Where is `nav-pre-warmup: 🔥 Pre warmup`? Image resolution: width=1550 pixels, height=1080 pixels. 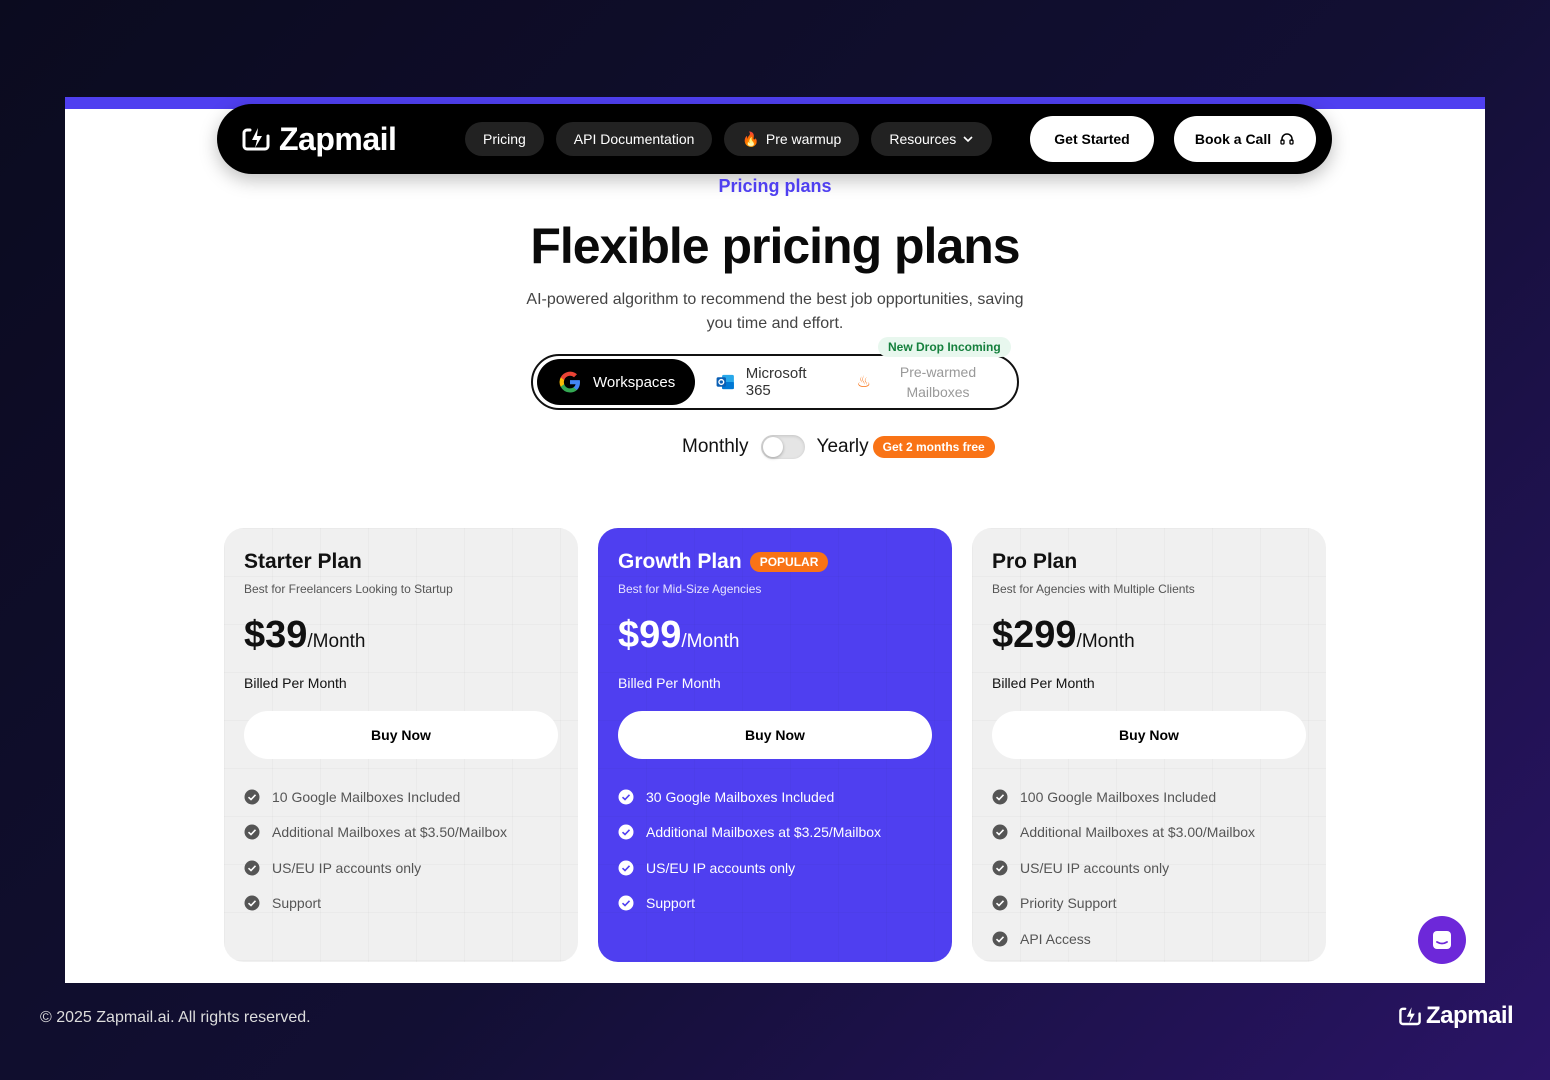
nav-pre-warmup: 🔥 Pre warmup is located at coordinates (792, 139).